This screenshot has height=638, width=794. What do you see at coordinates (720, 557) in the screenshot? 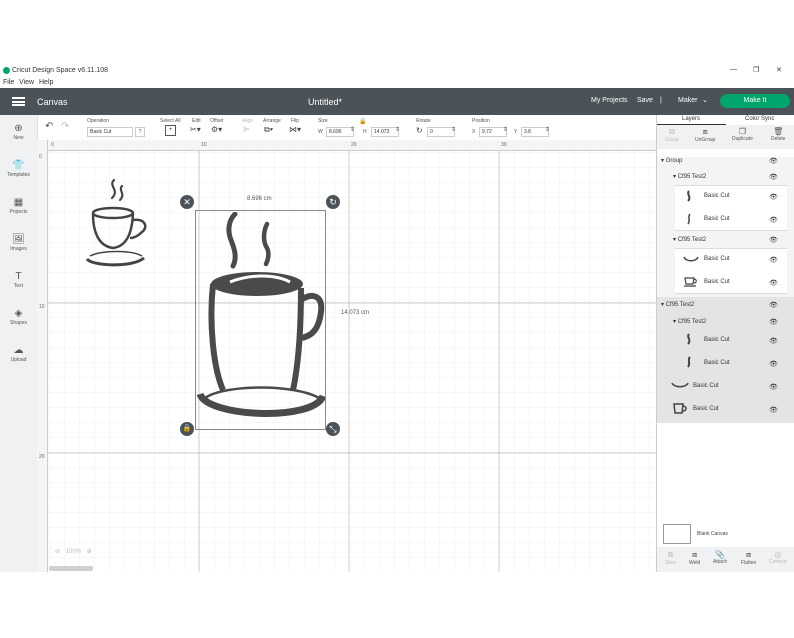
I see `attach-button: 📎 Attach` at bounding box center [720, 557].